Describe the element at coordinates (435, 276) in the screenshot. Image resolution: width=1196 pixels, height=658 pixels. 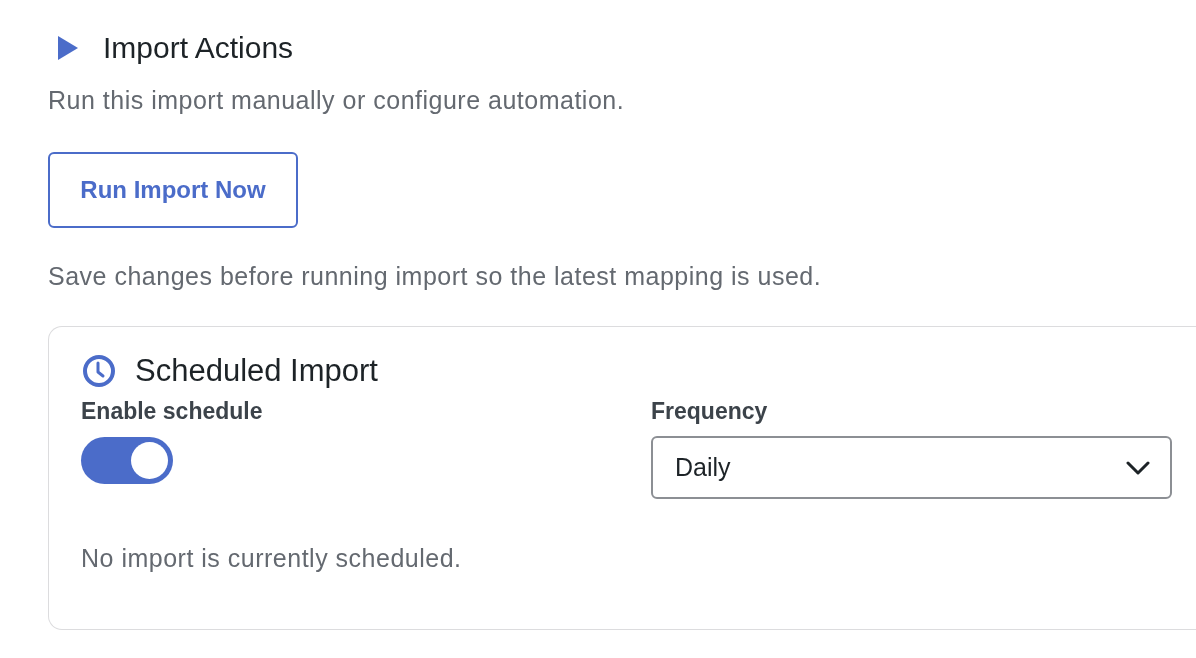
I see `hint-text: Save changes before running import so the latest mapping is used.` at that location.